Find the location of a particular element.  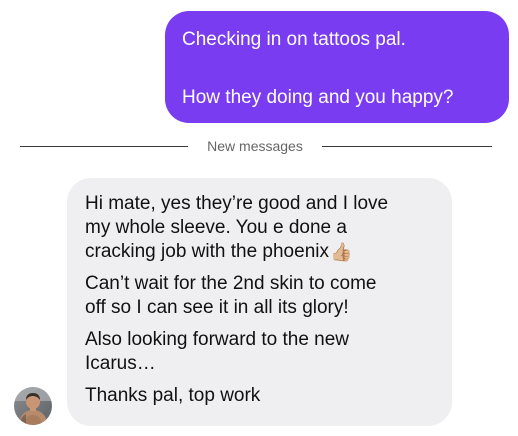

sent-message-line: How they doing and you happy? is located at coordinates (318, 97).